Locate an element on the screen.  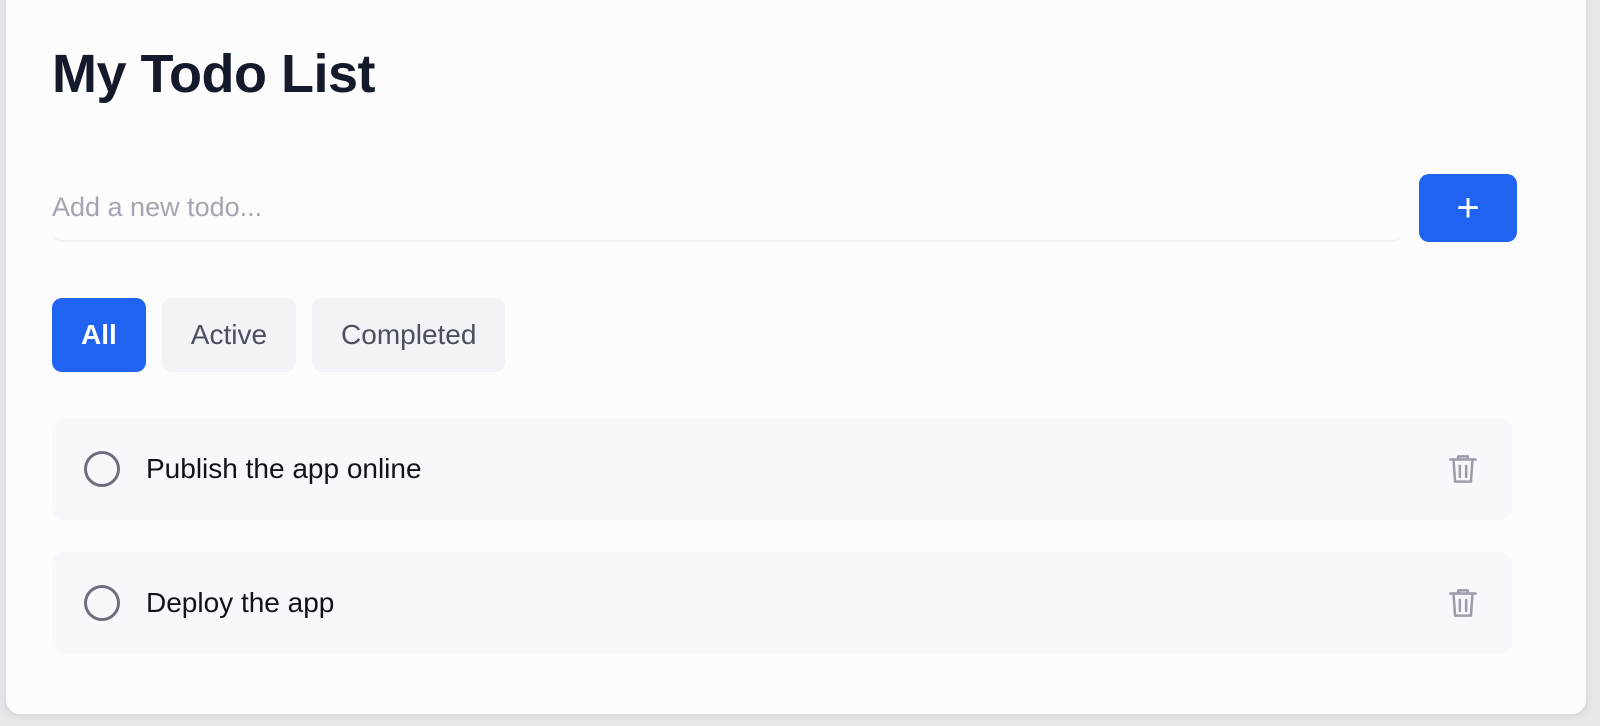
todo-text: Publish the app online is located at coordinates (284, 468).